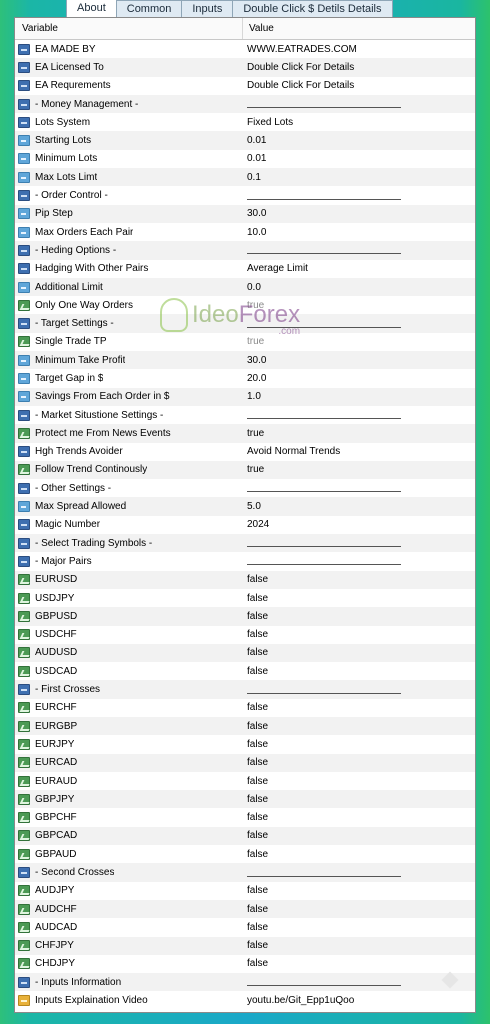 The height and width of the screenshot is (1024, 490). I want to click on table-row: AUDCHF false, so click(245, 909).